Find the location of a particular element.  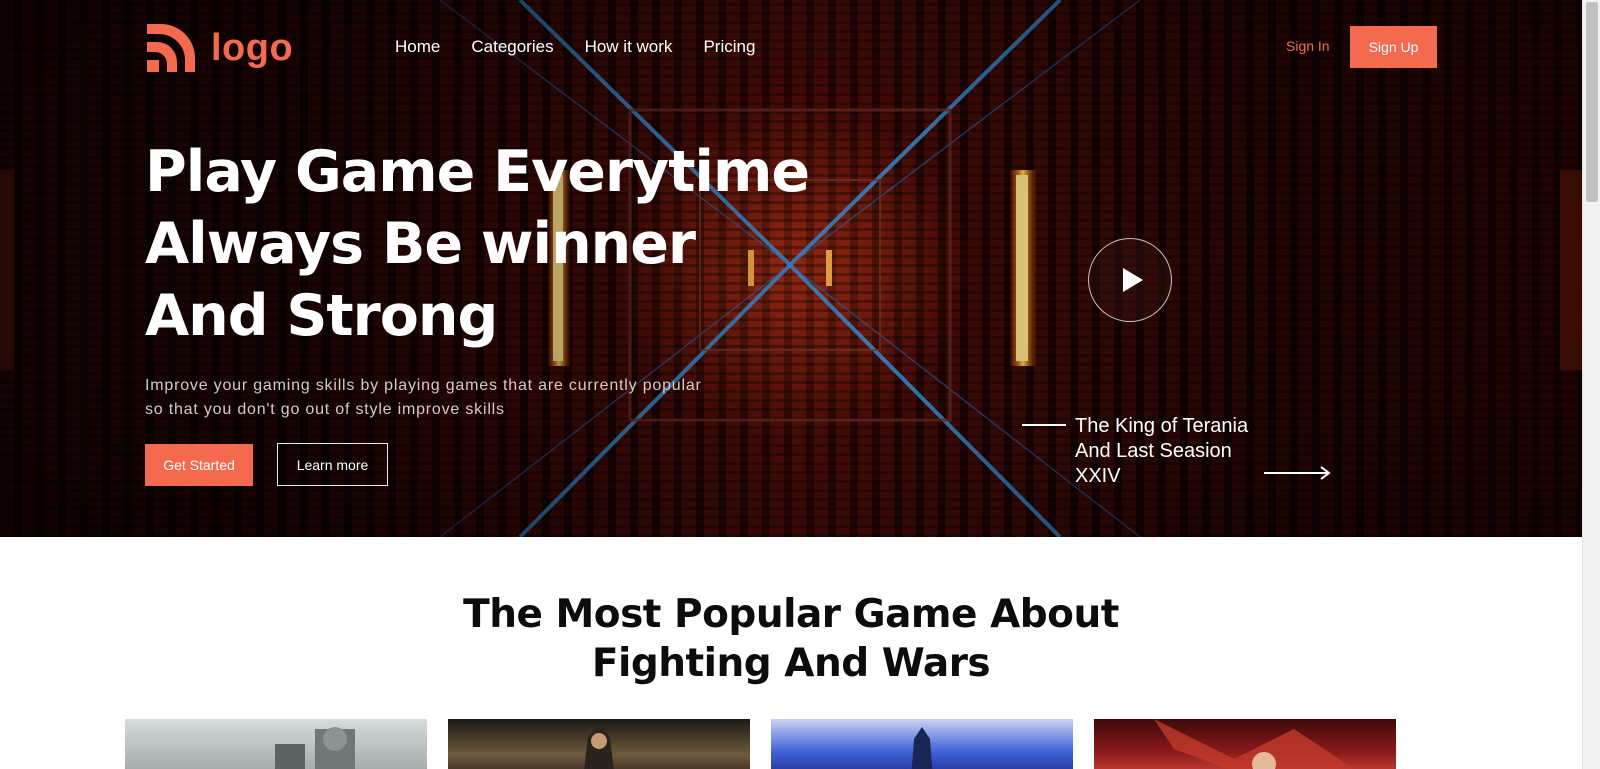

hero-headline-line: Play Game Everytime is located at coordinates (477, 172).